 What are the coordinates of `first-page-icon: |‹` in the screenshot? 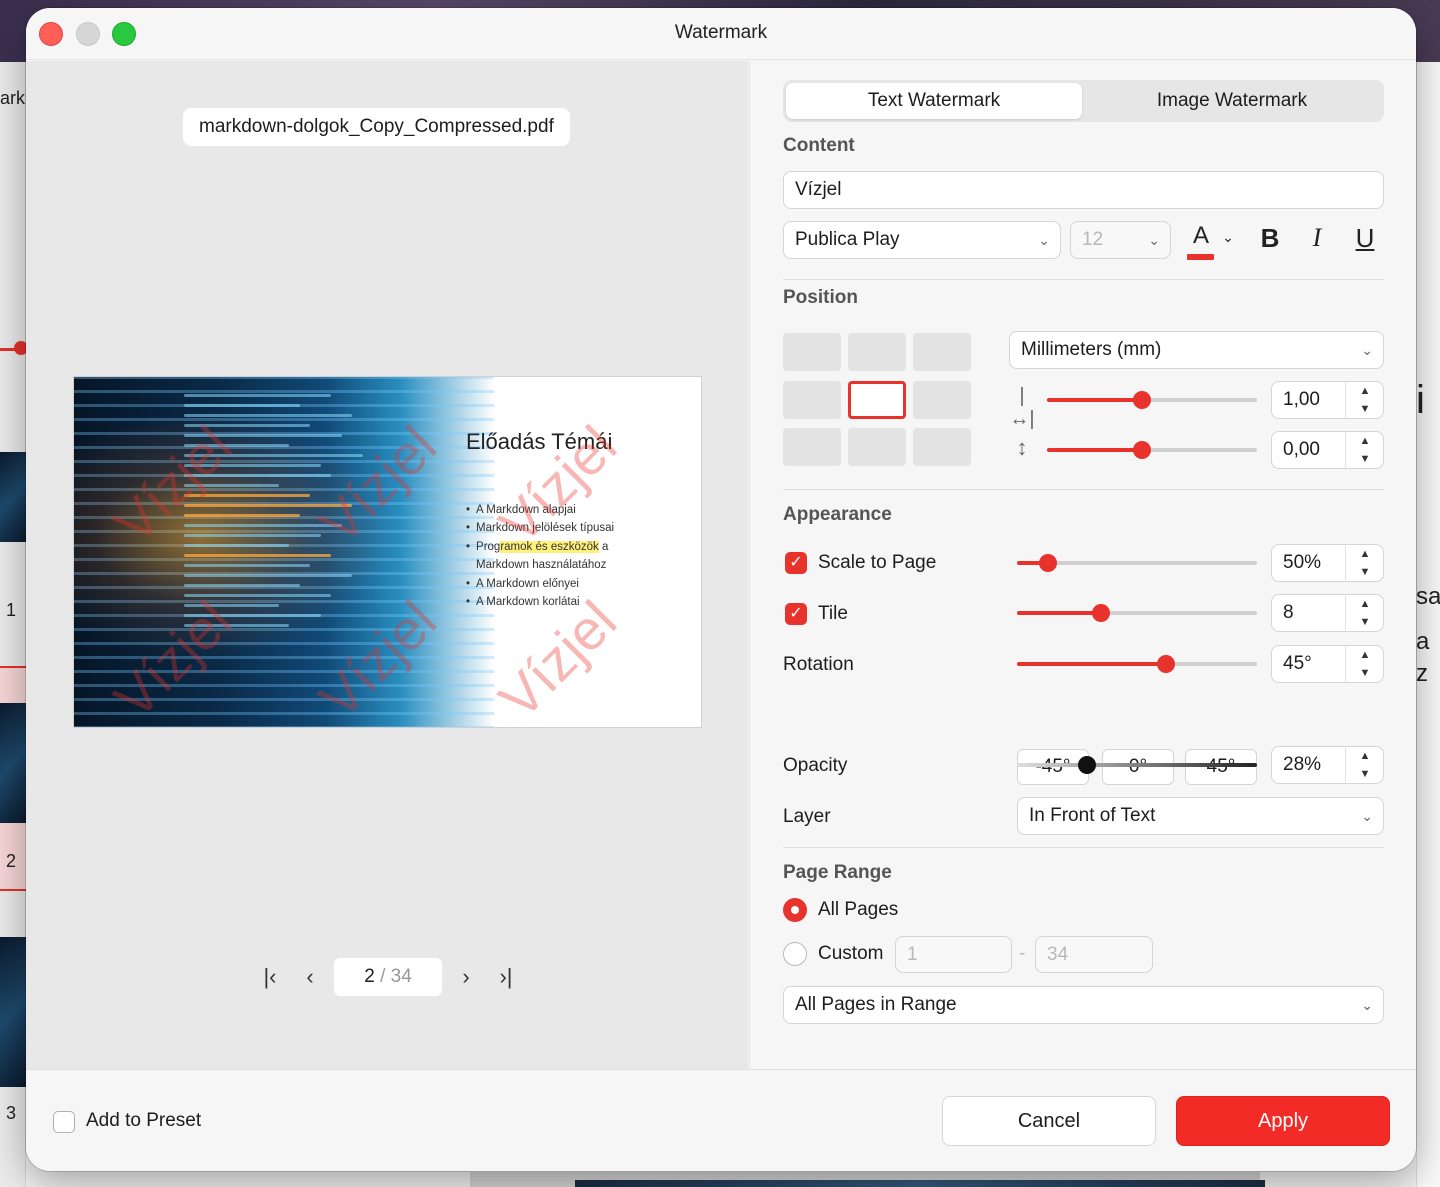 It's located at (270, 977).